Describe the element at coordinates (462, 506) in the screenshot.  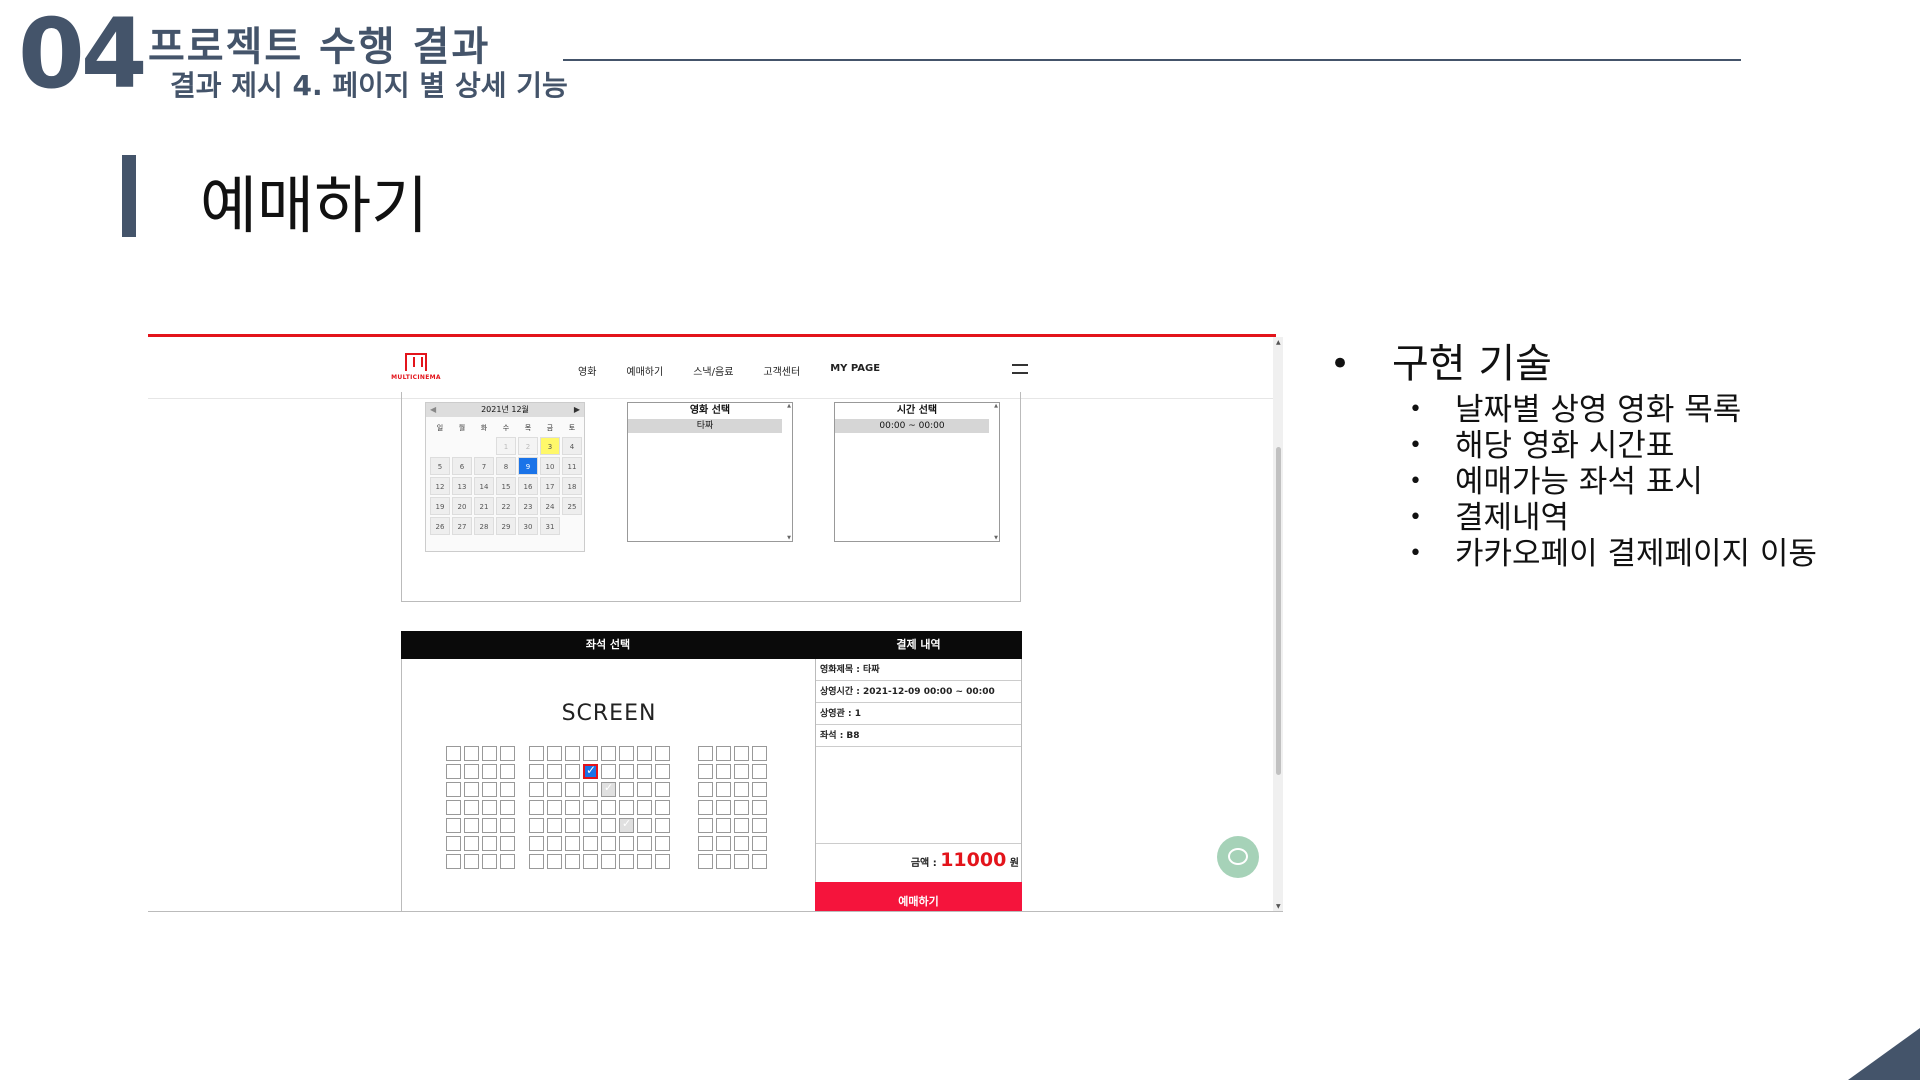
I see `calendar-day: 20` at that location.